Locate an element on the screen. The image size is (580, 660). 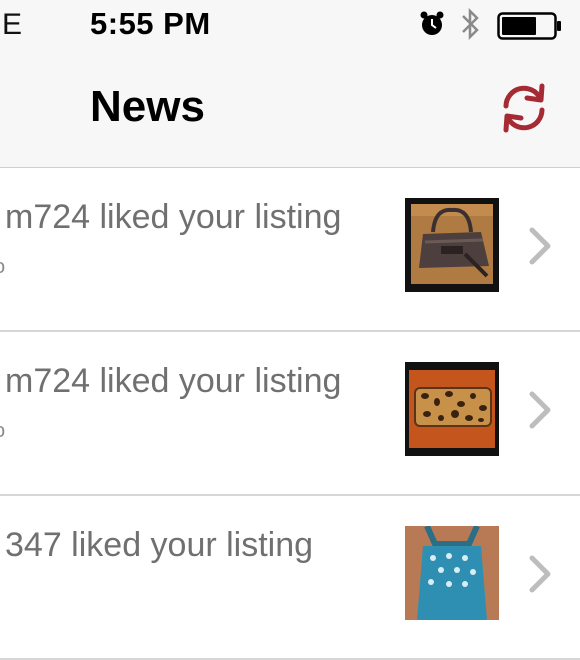
alarm-icon is located at coordinates (432, 26).